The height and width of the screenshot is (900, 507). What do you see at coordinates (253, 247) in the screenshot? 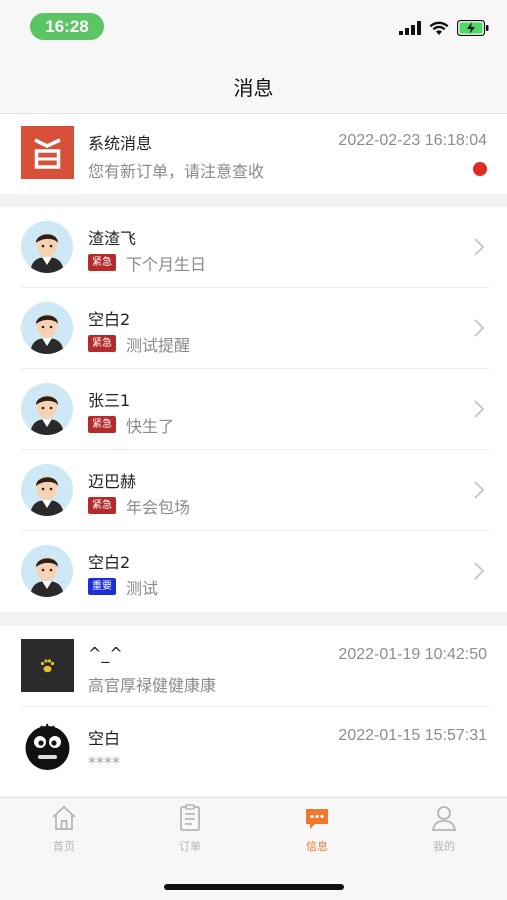
I see `list-item: 渣渣飞 紧急 下个月生日` at bounding box center [253, 247].